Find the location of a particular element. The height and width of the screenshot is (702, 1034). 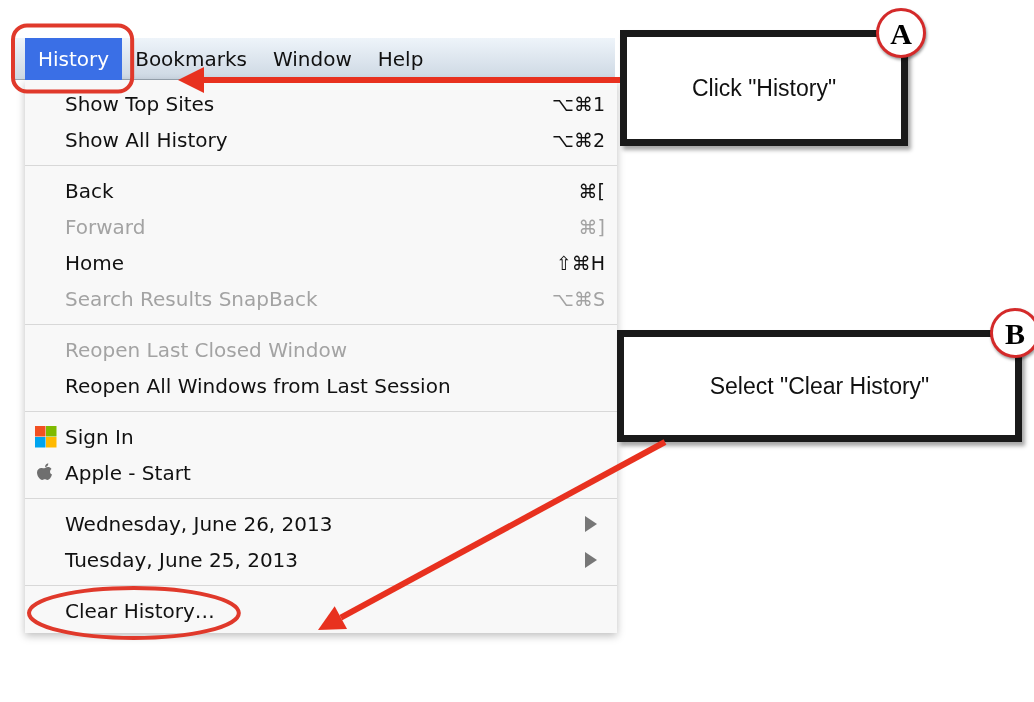

tiles-logo-icon is located at coordinates (46, 437).